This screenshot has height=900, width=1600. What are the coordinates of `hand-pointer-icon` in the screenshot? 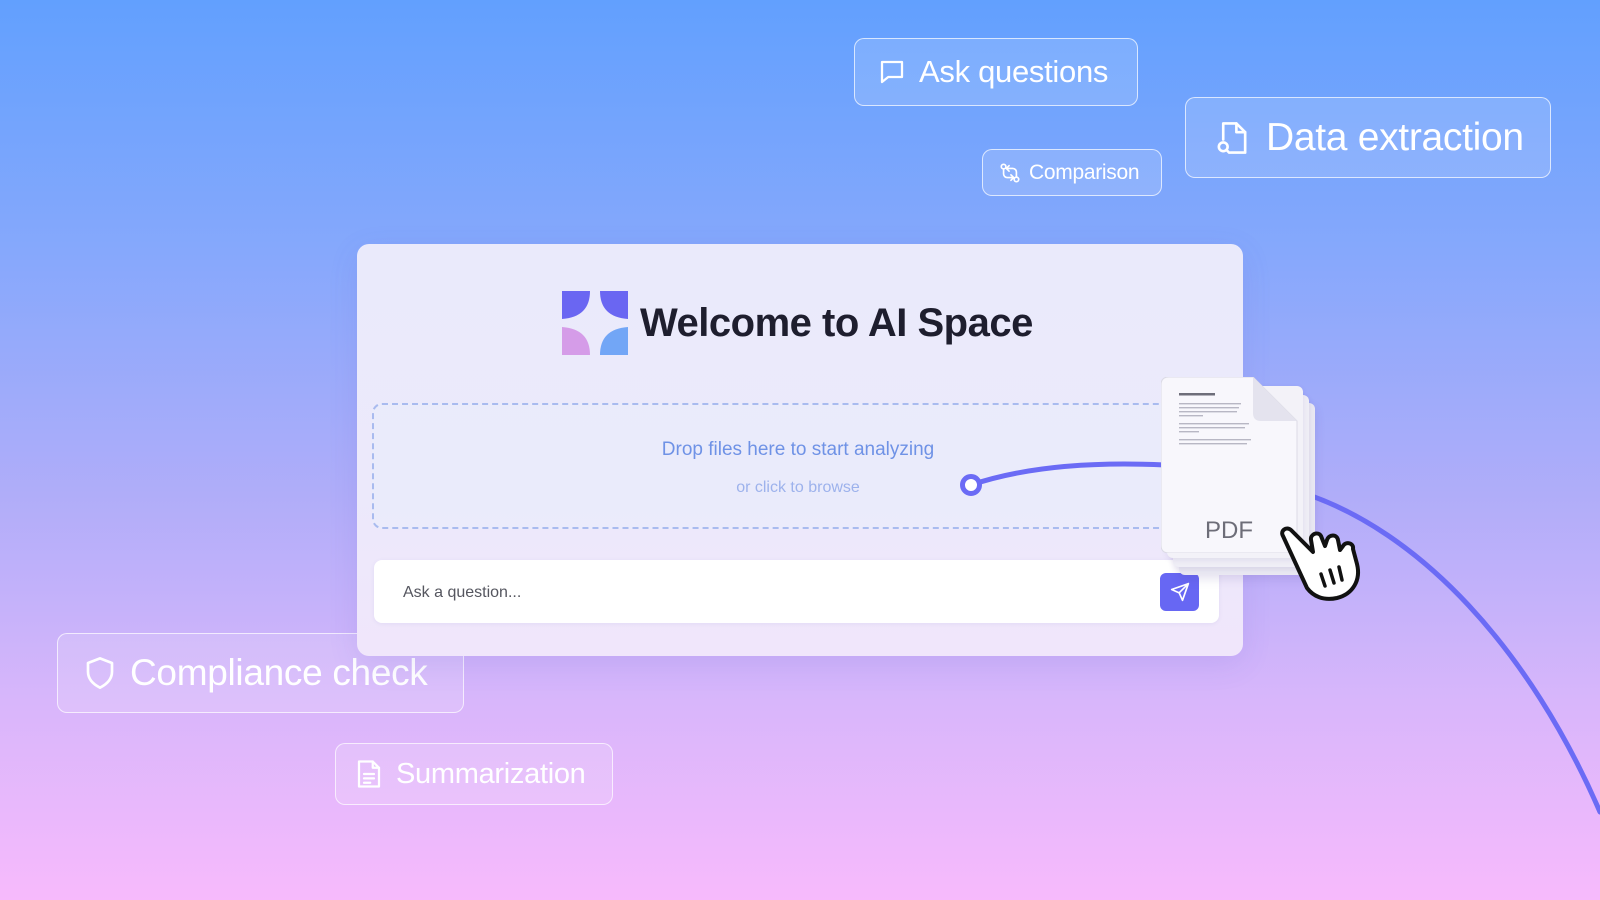 It's located at (1320, 563).